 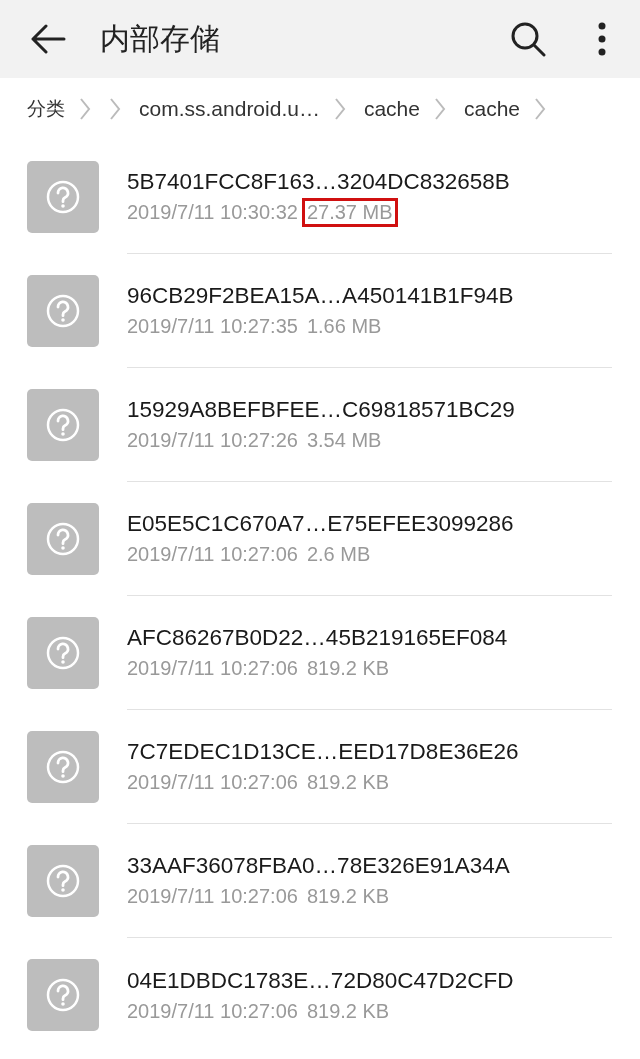 I want to click on file-item: 04E1DBDC1783E…72D80C47D2CFD 2019/7/11 10:27:06 819.2 KB, so click(x=320, y=995).